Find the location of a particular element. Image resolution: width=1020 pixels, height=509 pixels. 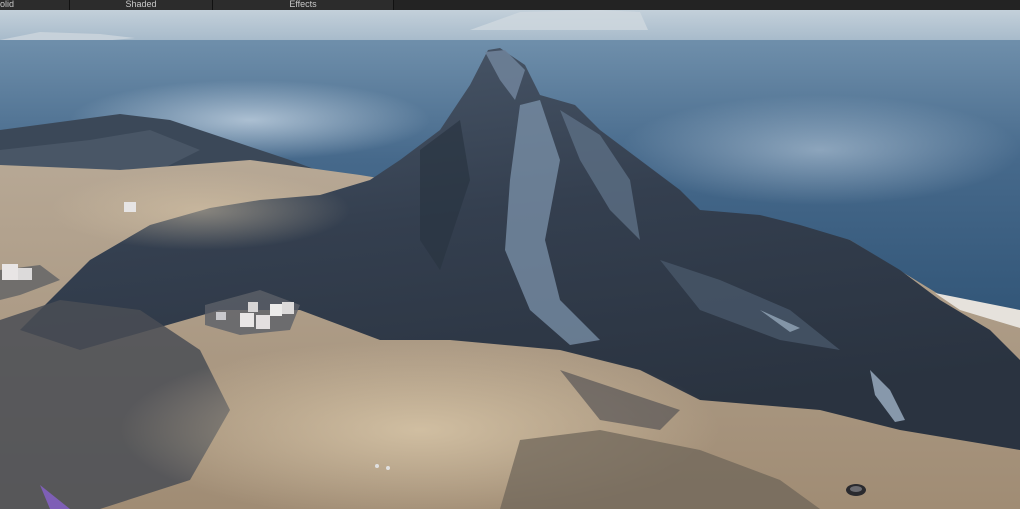

effects-view-button: Effects is located at coordinates (303, 5).